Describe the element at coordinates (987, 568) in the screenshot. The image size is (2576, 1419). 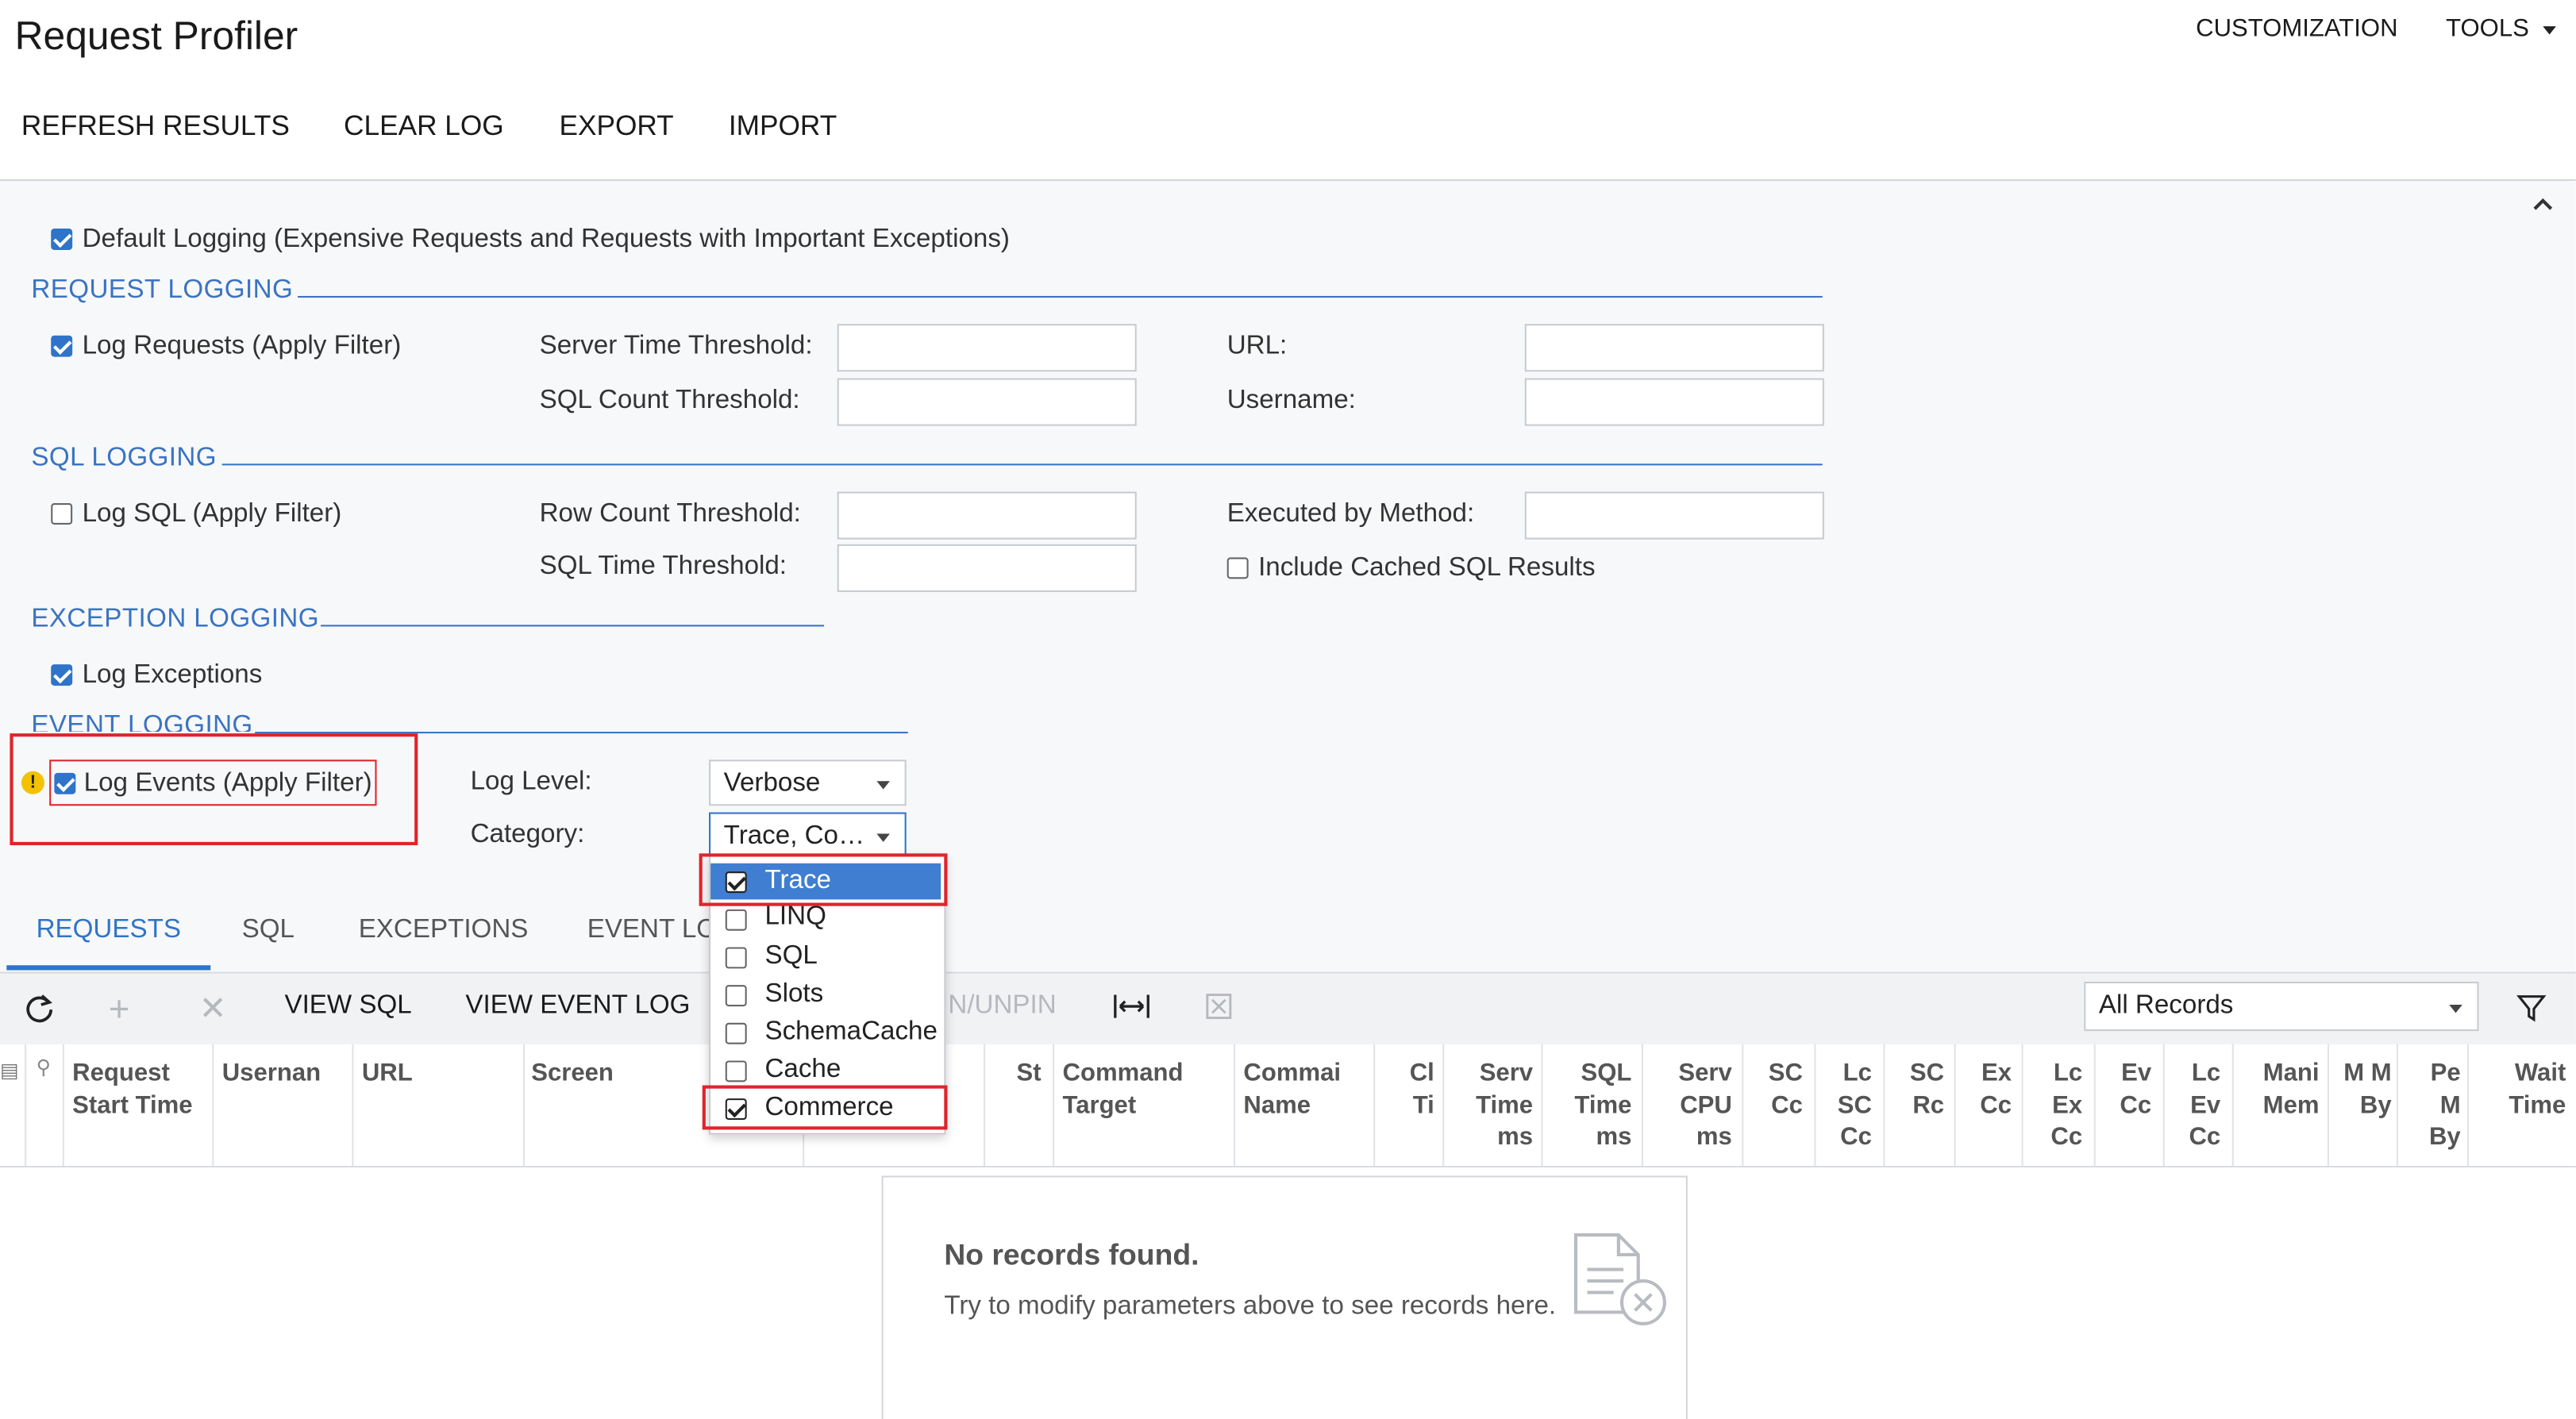
I see `sql-time-threshold-input` at that location.